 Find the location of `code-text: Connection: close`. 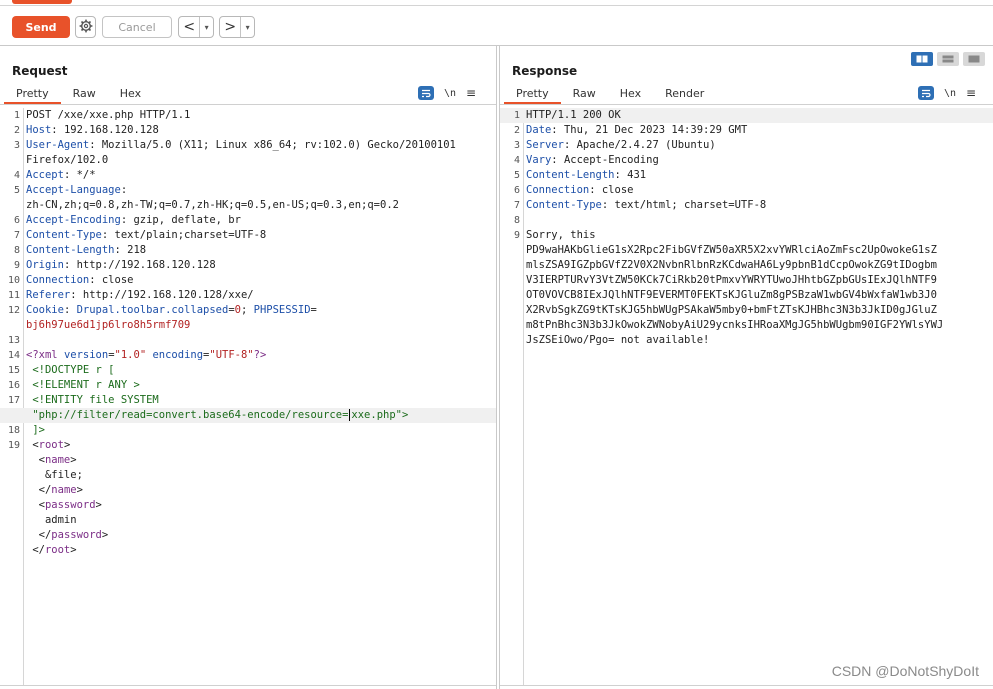

code-text: Connection: close is located at coordinates (753, 190).